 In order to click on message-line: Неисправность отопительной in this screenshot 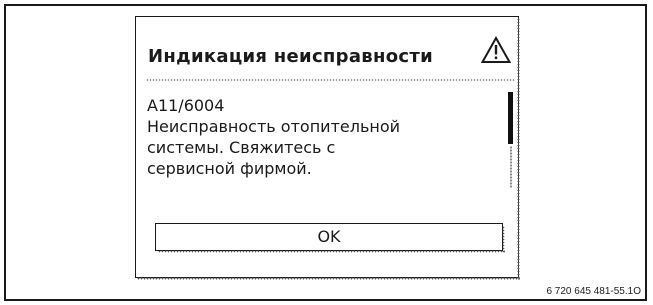, I will do `click(274, 126)`.